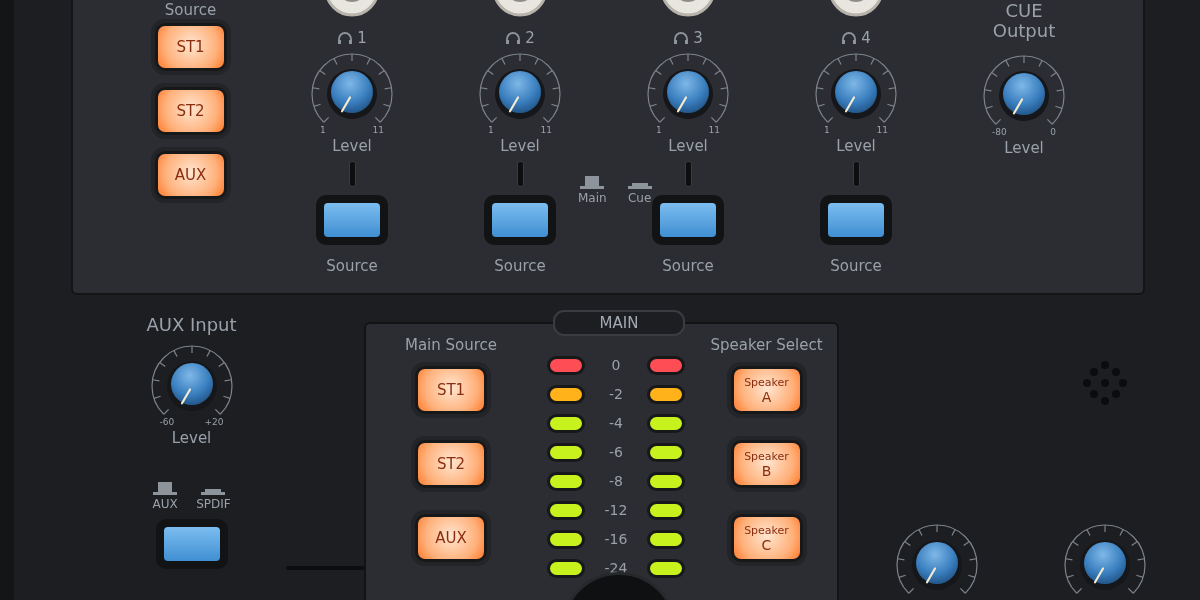 The image size is (1200, 600). I want to click on meter-scale-label: 0, so click(616, 365).